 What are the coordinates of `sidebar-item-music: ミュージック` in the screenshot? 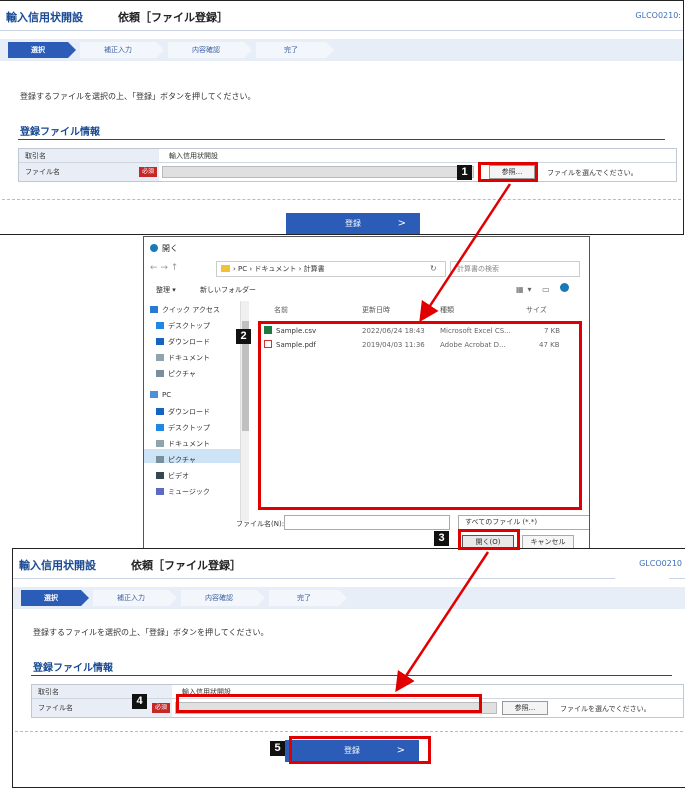 It's located at (183, 492).